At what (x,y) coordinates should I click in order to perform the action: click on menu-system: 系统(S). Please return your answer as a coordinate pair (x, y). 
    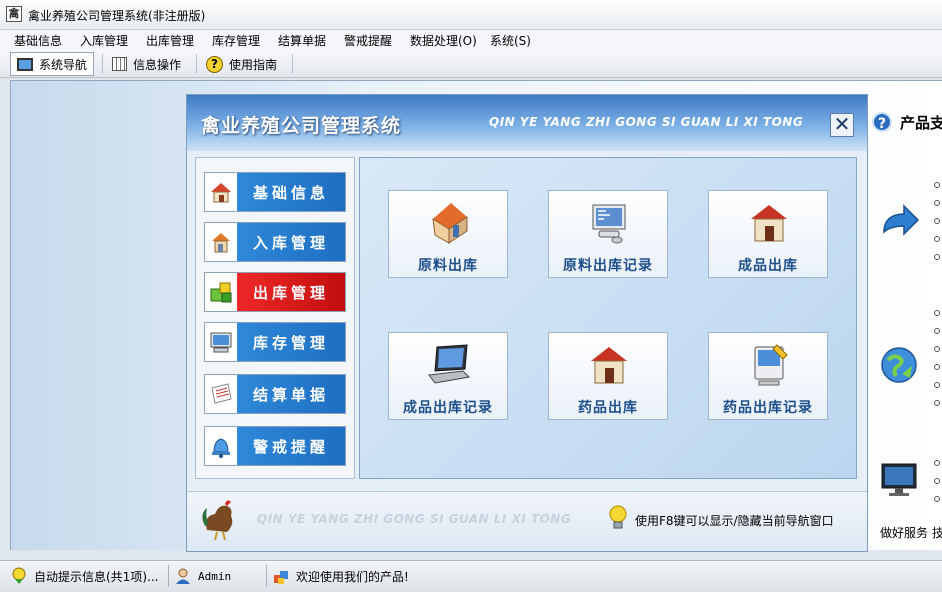
    Looking at the image, I should click on (510, 40).